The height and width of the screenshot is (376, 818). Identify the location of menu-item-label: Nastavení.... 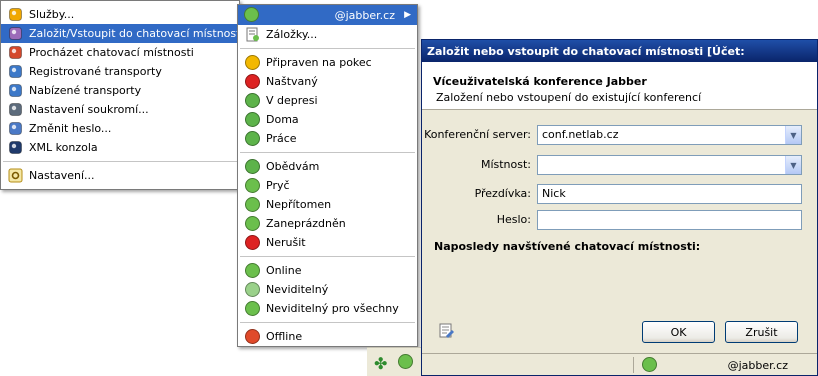
(62, 175).